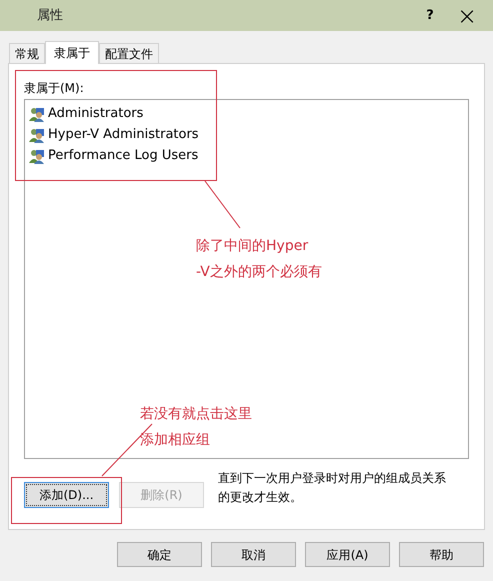  Describe the element at coordinates (259, 272) in the screenshot. I see `annotation-text: -V之外的两个必须有` at that location.